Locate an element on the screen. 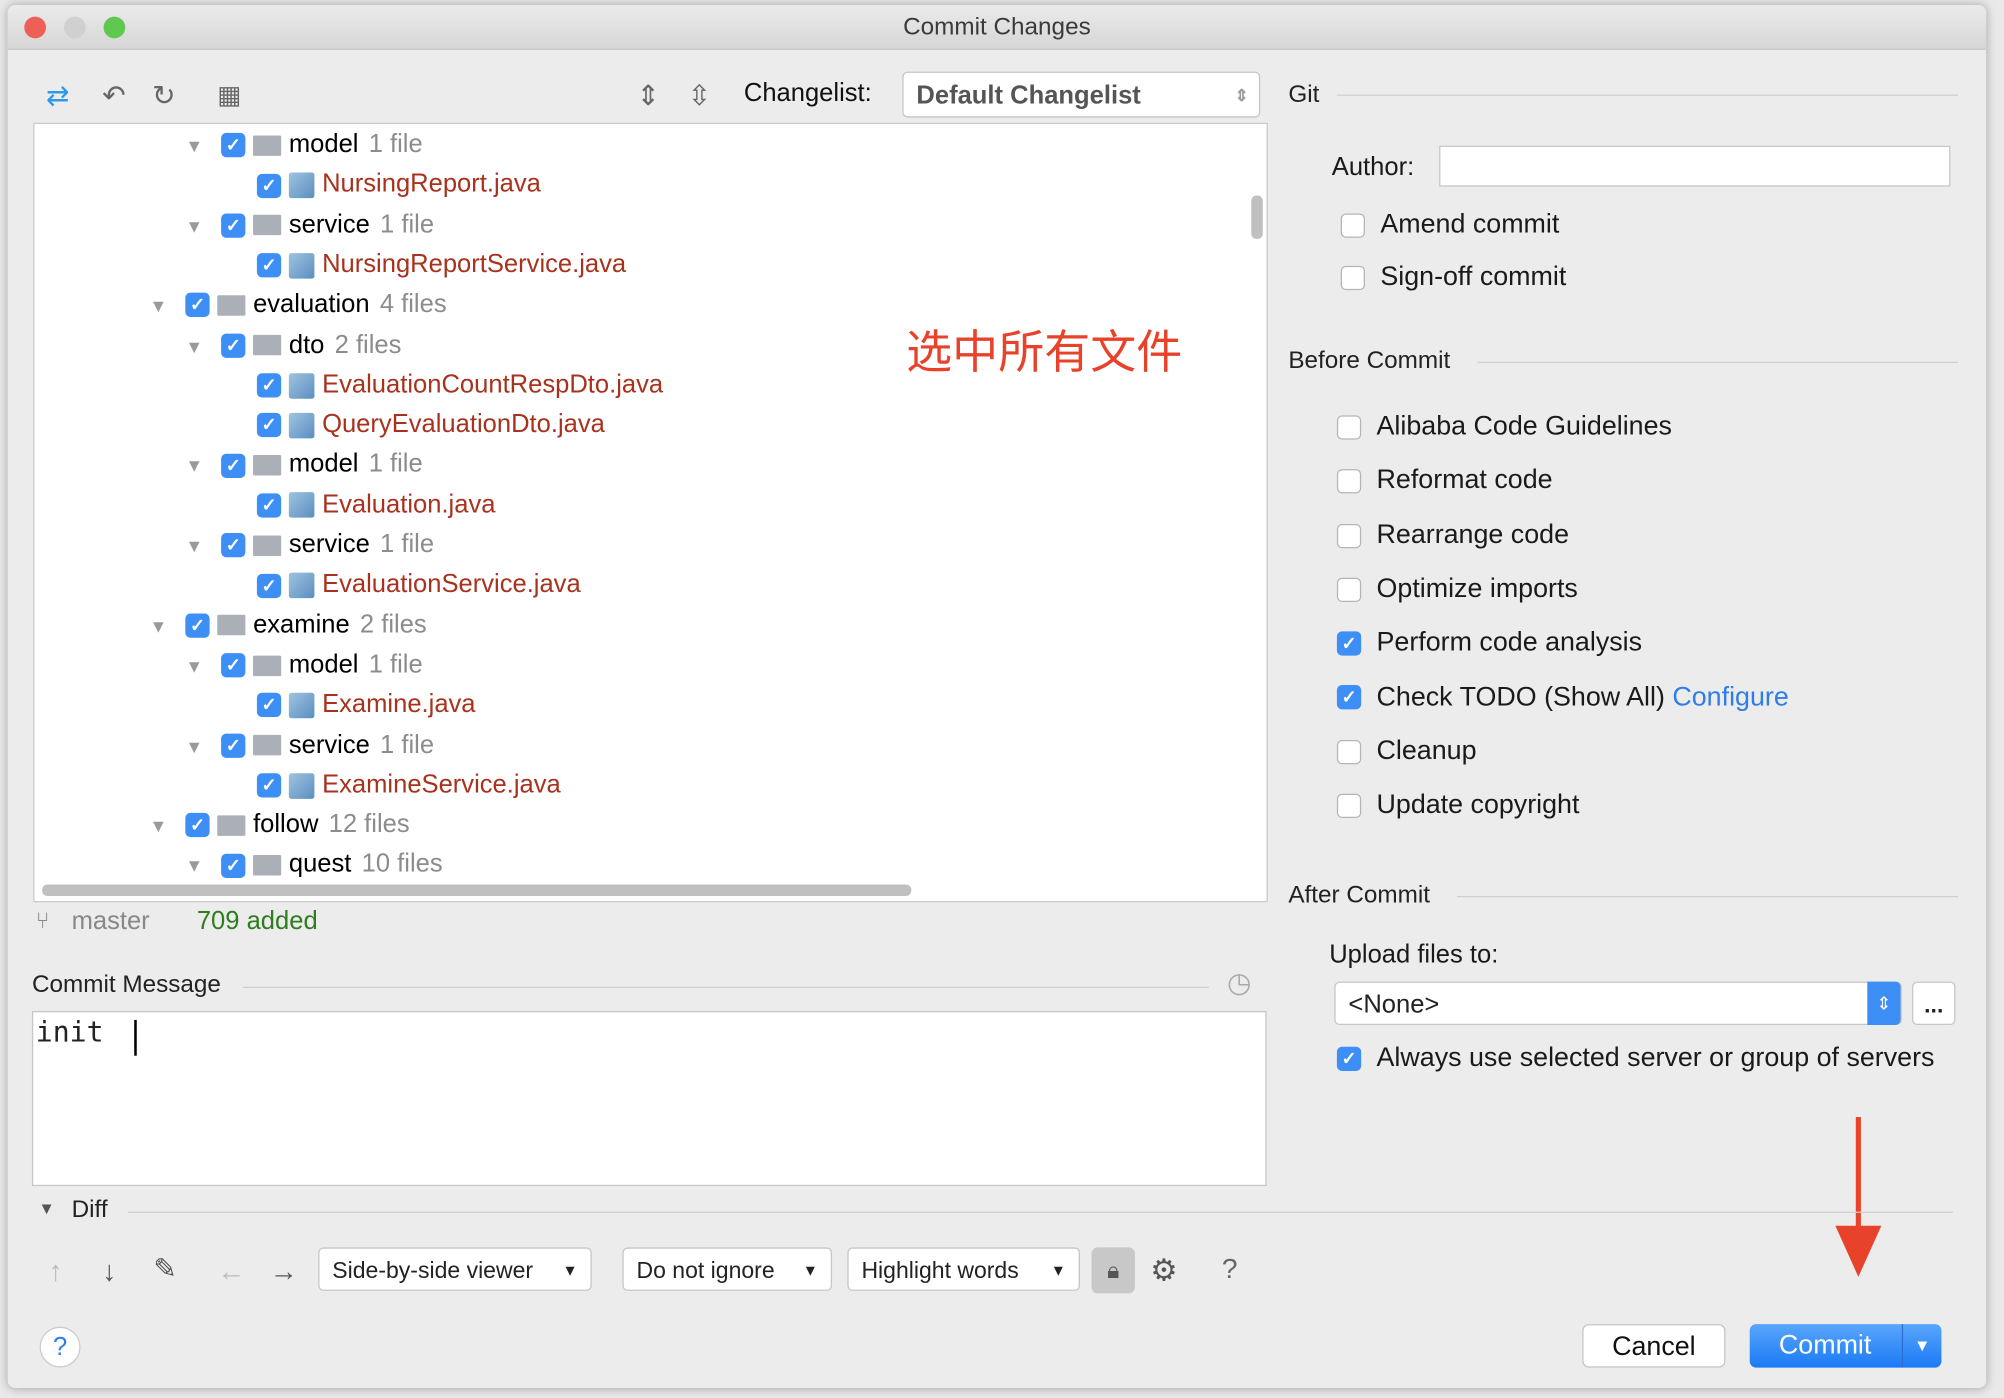 The image size is (2004, 1398). alibaba-code-guidelines-checkbox: Alibaba Code Guidelines is located at coordinates (1504, 427).